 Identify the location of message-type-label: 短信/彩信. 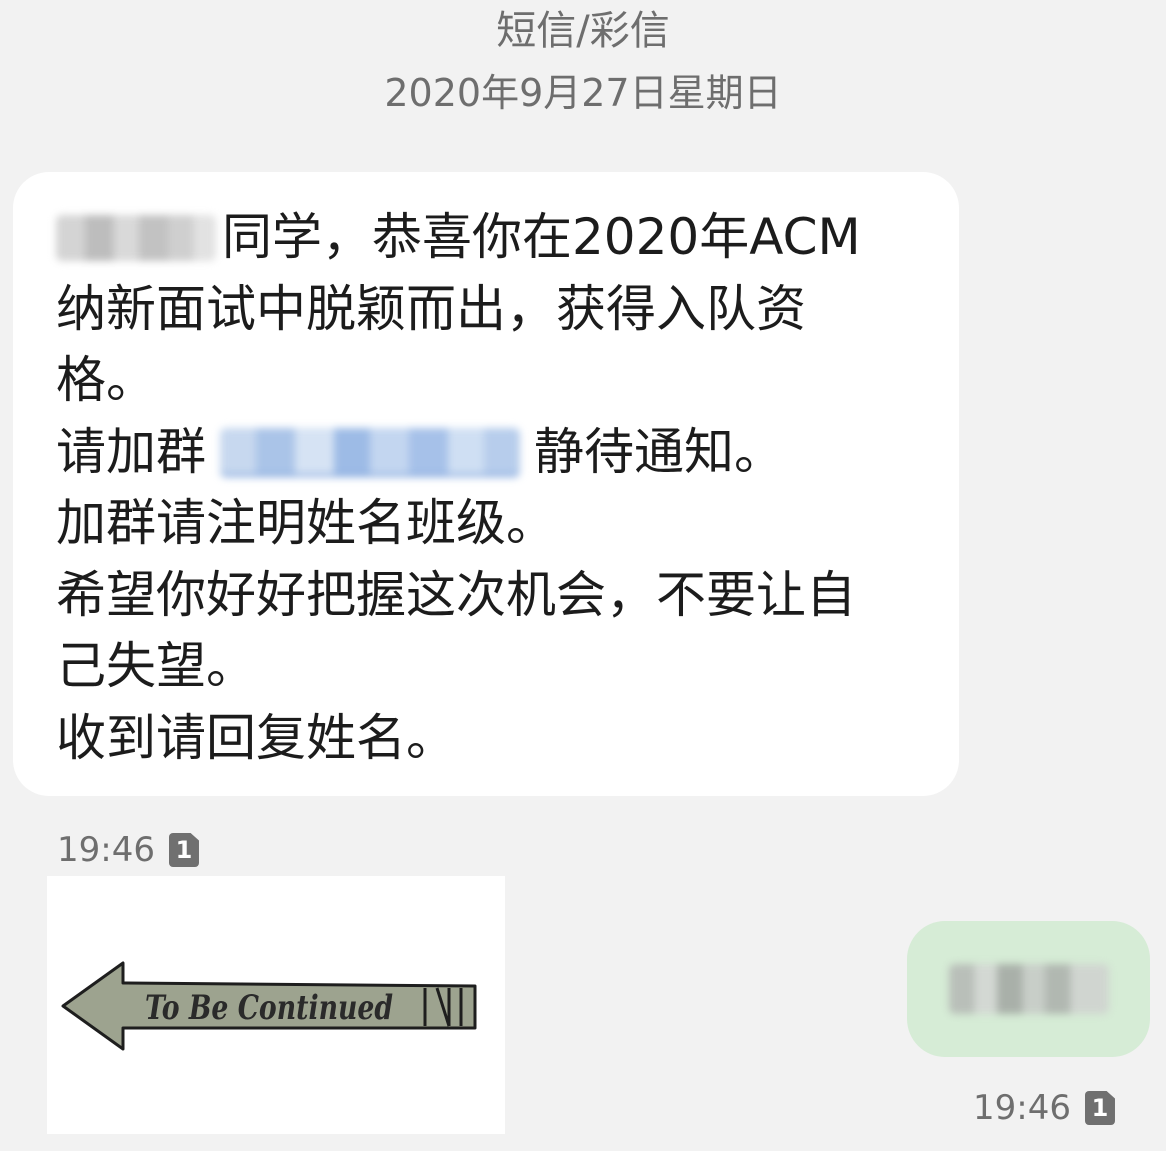
(583, 31).